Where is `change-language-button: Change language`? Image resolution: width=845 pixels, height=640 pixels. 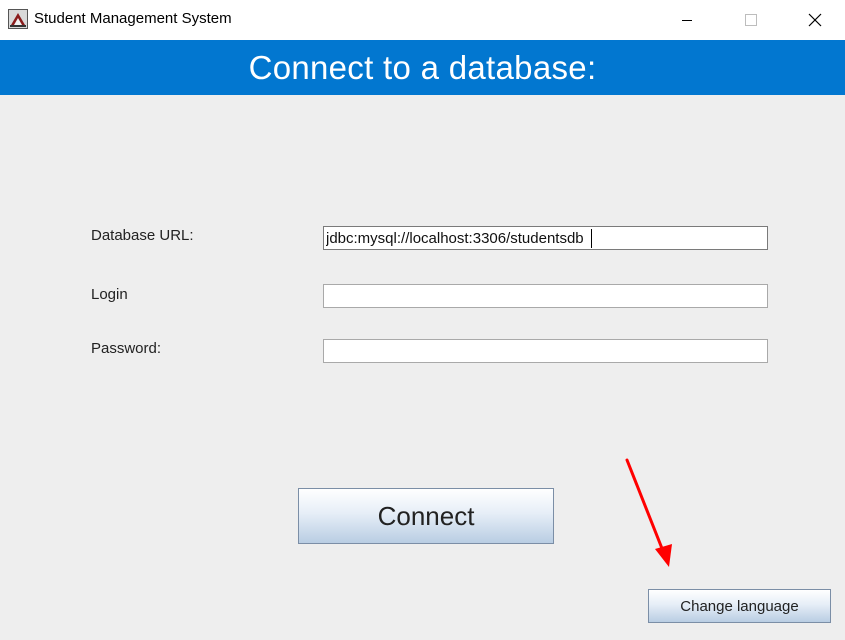 change-language-button: Change language is located at coordinates (739, 606).